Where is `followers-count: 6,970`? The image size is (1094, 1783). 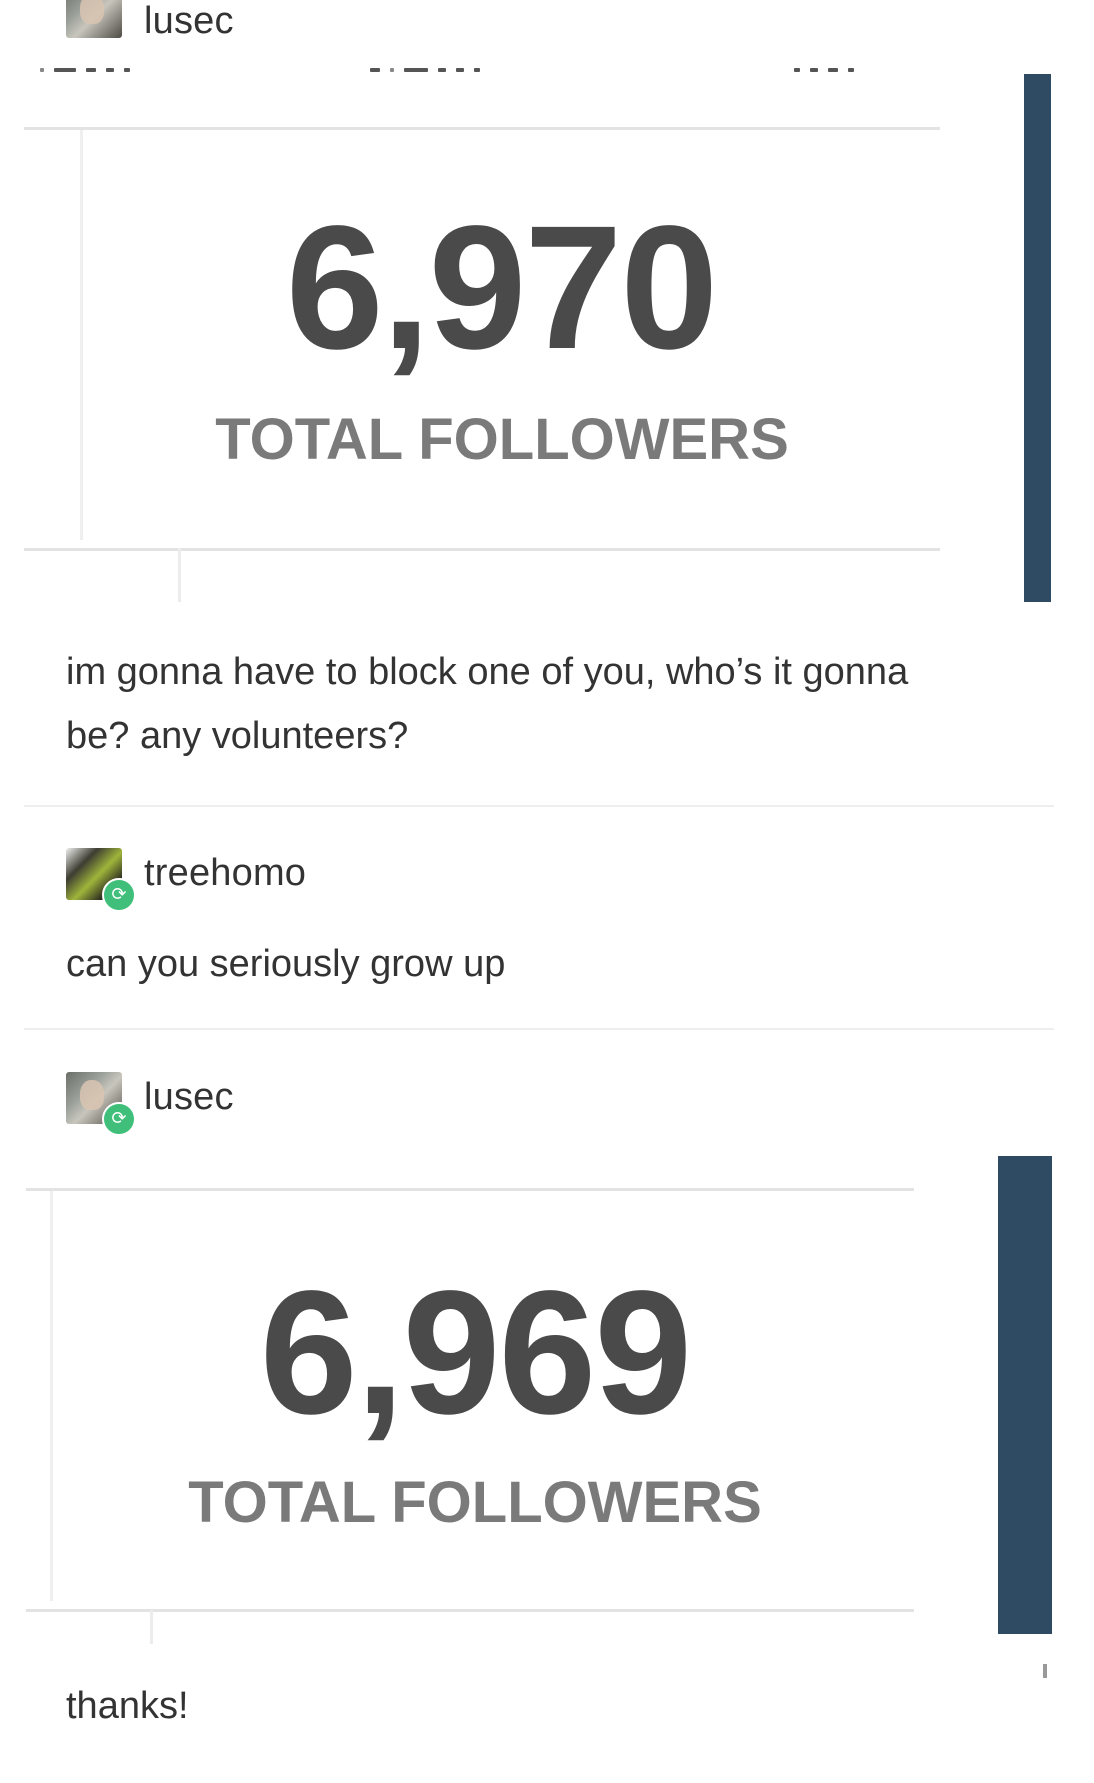 followers-count: 6,970 is located at coordinates (501, 288).